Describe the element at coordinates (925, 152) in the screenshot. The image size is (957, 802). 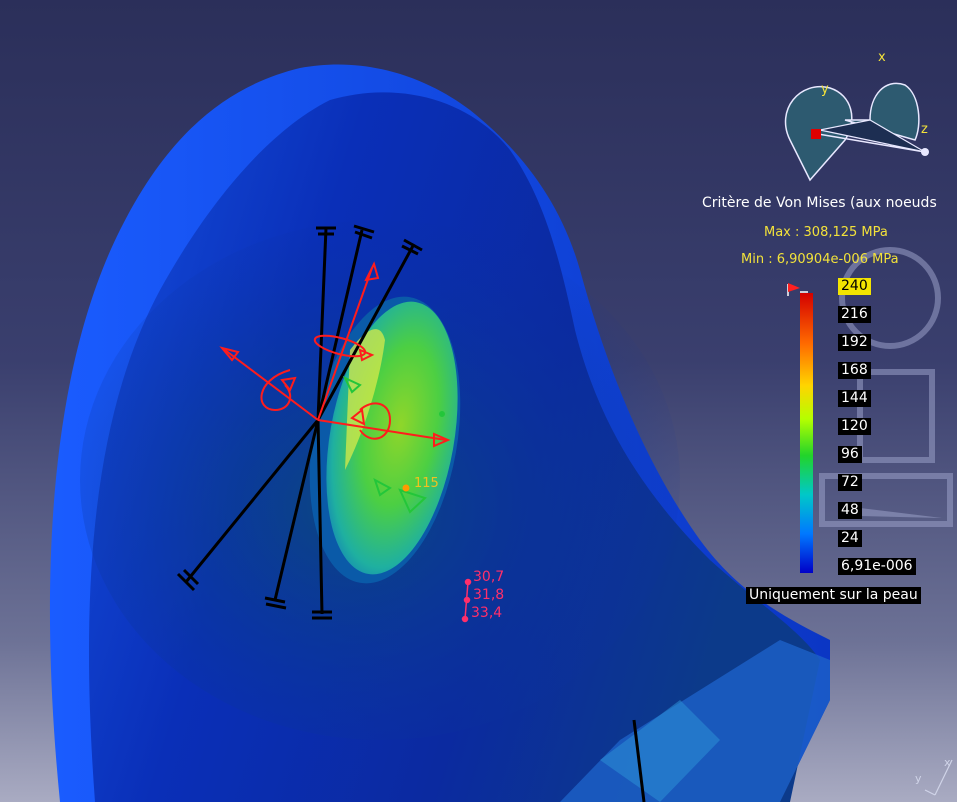
I see `compass-z-handle-icon` at that location.